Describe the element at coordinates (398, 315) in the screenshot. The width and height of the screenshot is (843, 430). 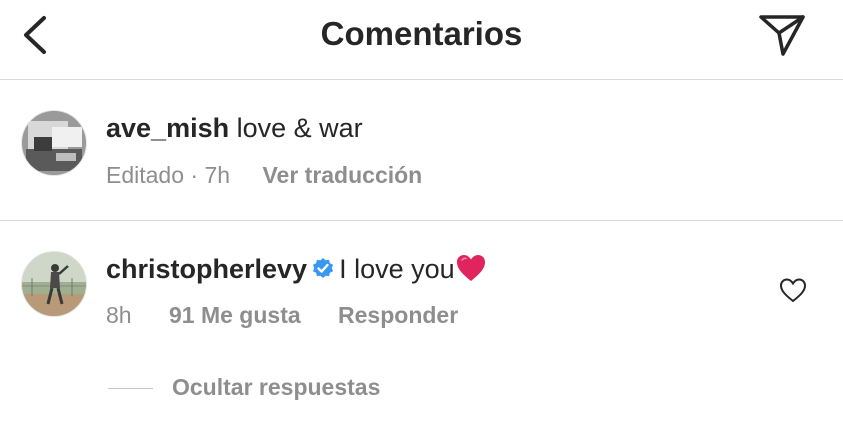
I see `reply-button: Responder` at that location.